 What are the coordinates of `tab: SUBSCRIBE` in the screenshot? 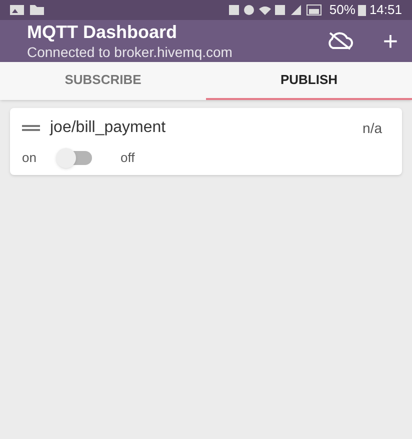 It's located at (103, 81).